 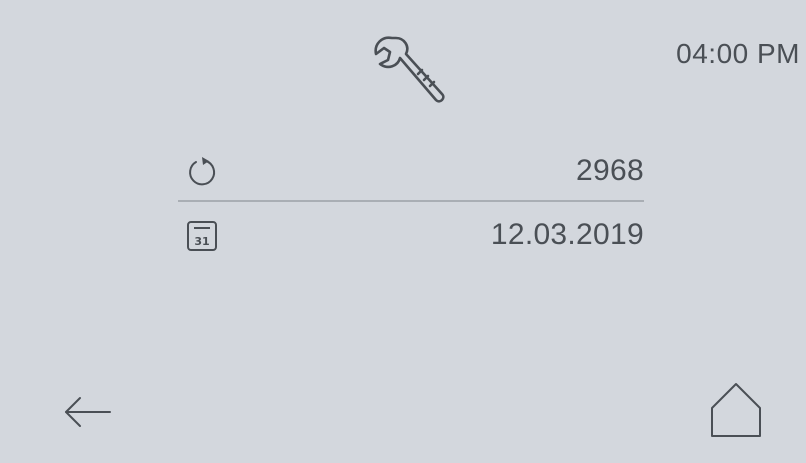 What do you see at coordinates (201, 241) in the screenshot?
I see `calendar-day-label: 31` at bounding box center [201, 241].